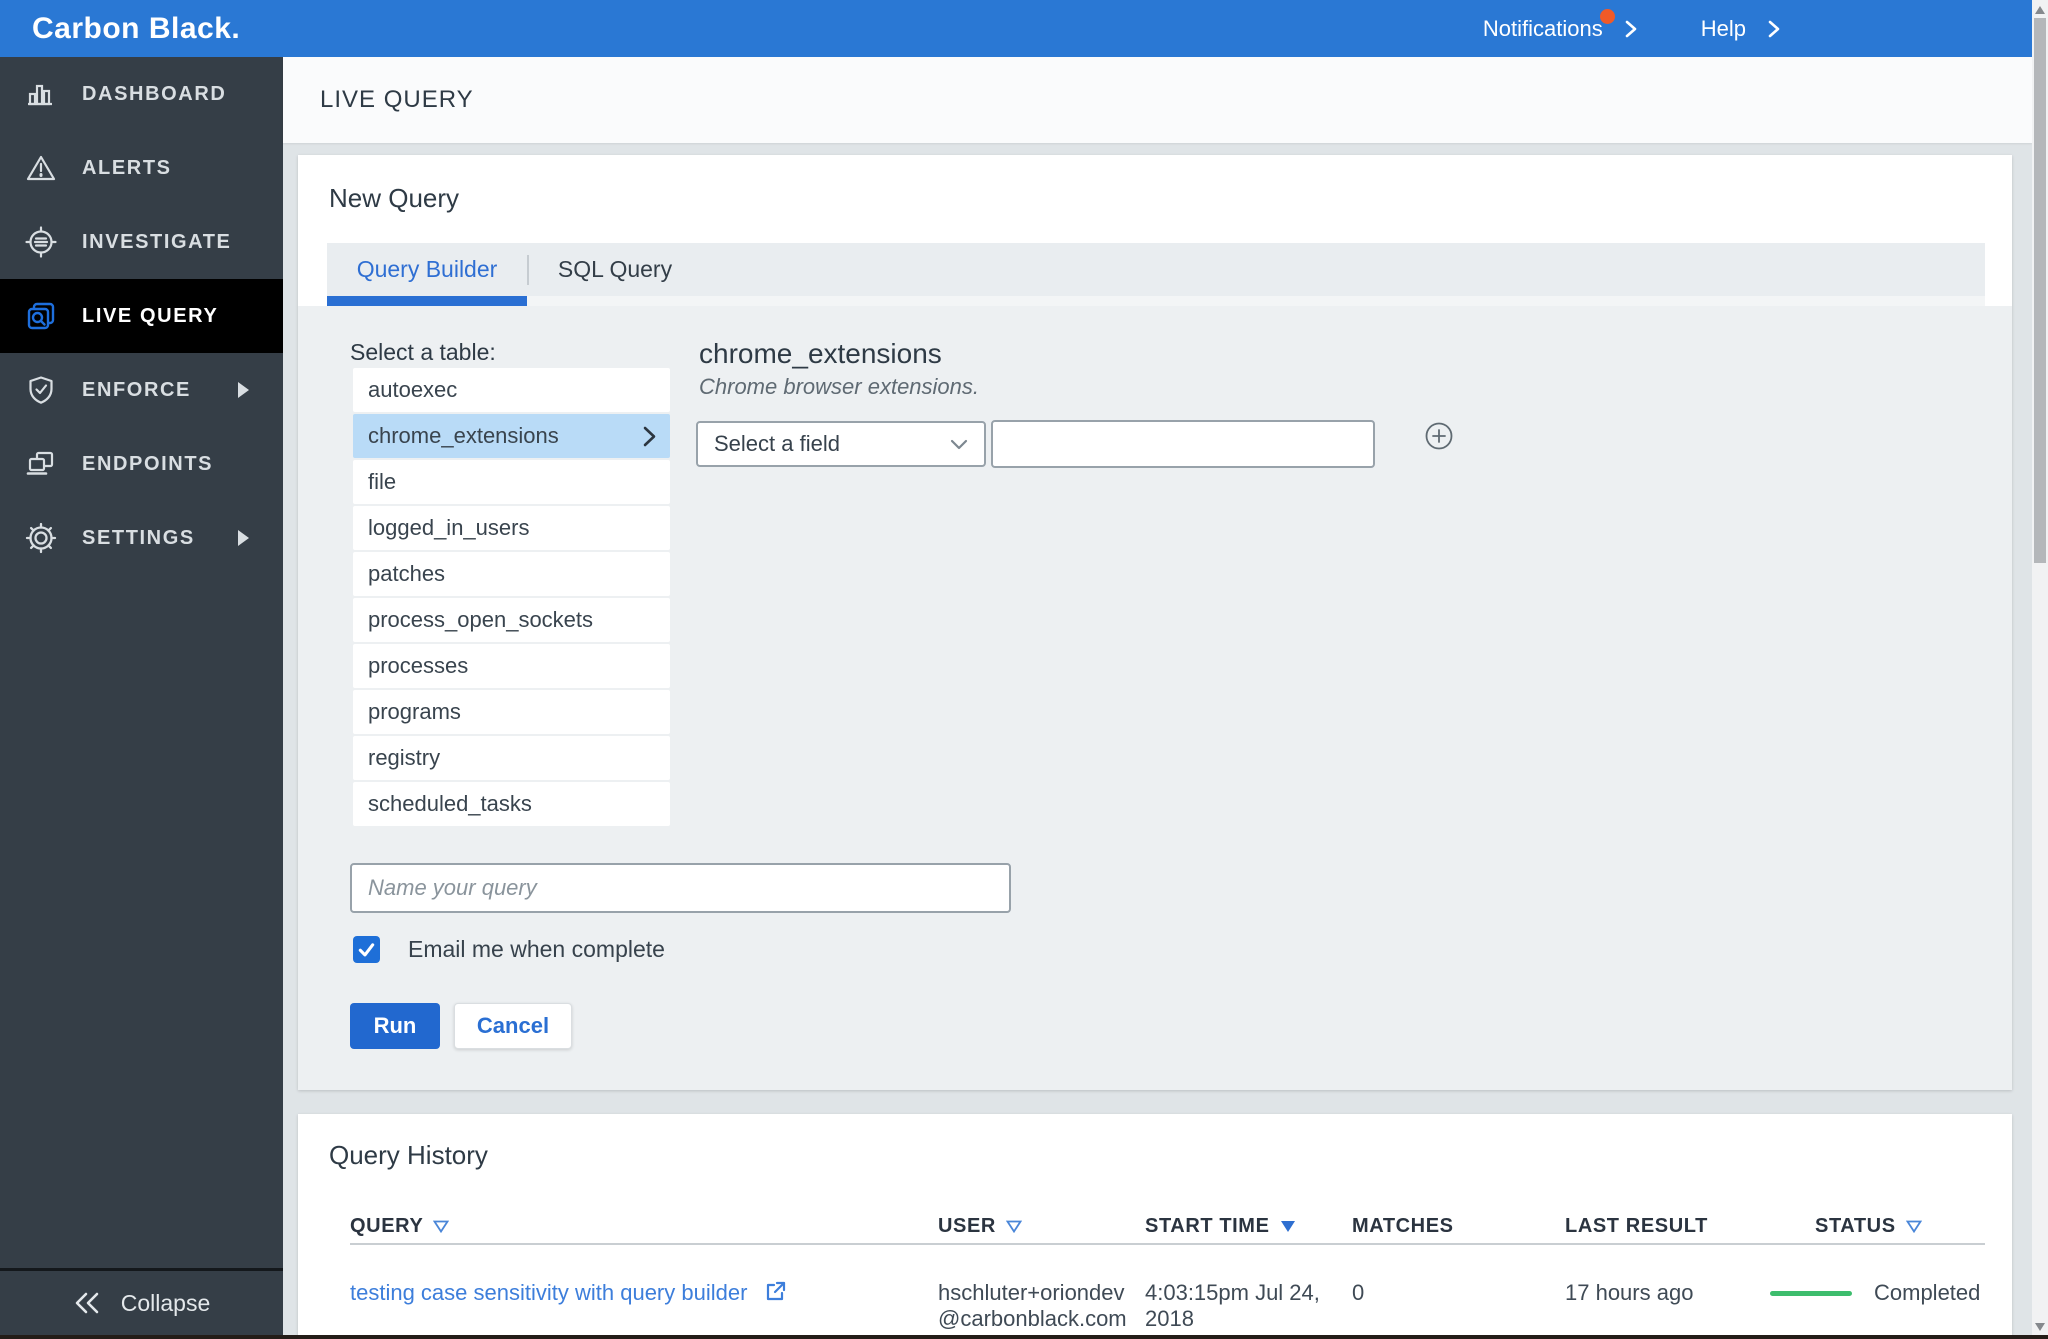 The height and width of the screenshot is (1339, 2048). Describe the element at coordinates (41, 168) in the screenshot. I see `alert-triangle-icon` at that location.